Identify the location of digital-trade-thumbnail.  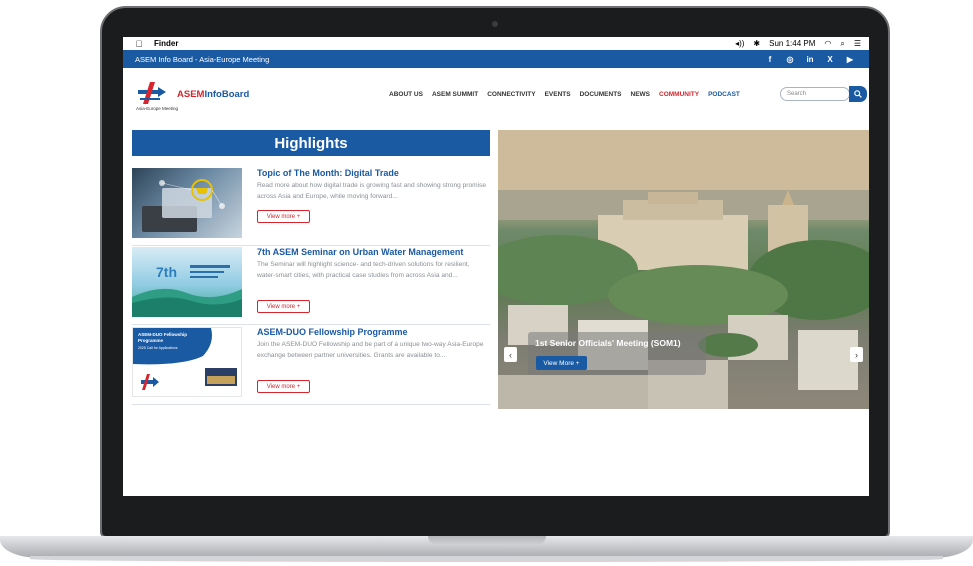
(187, 203).